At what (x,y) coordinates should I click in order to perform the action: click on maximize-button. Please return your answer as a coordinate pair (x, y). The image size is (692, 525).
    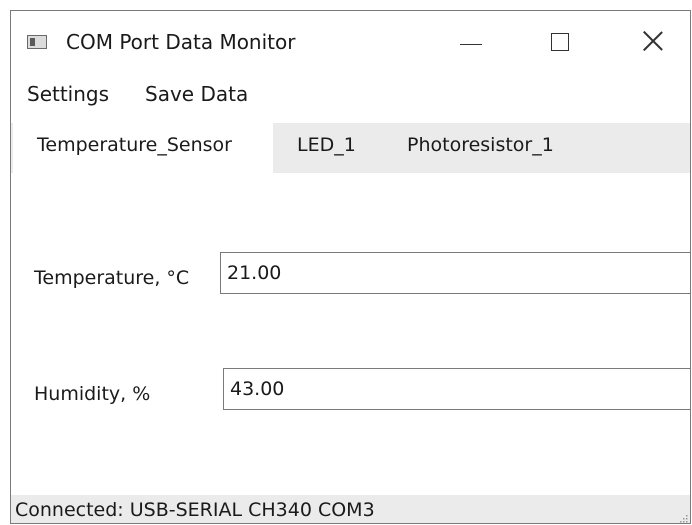
    Looking at the image, I should click on (561, 42).